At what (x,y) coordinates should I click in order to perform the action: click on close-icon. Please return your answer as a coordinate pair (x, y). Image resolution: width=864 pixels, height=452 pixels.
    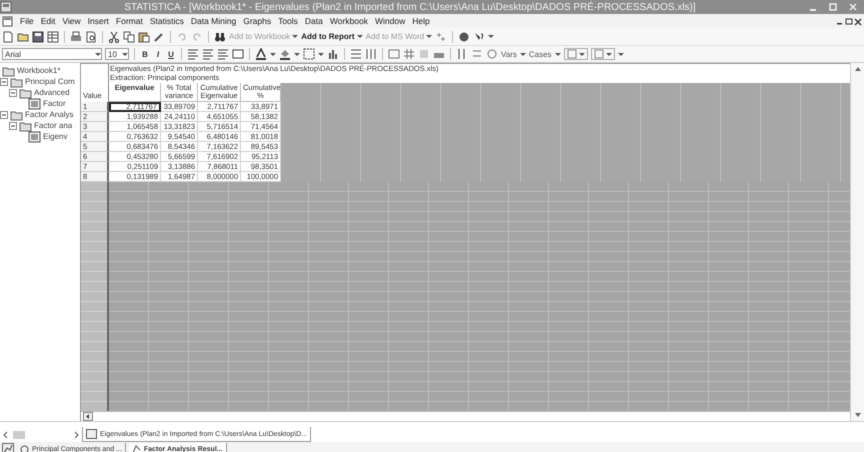
    Looking at the image, I should click on (858, 21).